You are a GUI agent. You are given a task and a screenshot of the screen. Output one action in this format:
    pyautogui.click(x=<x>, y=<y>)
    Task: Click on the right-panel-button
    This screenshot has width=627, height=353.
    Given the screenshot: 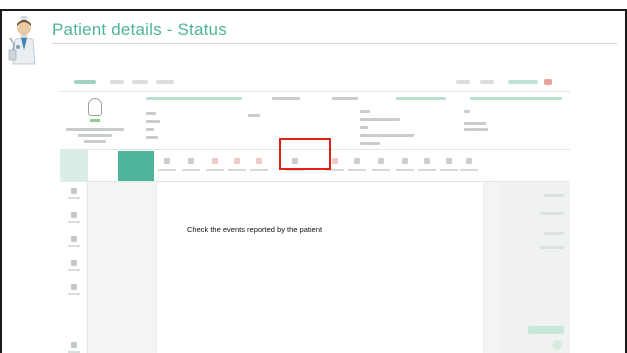 What is the action you would take?
    pyautogui.click(x=546, y=330)
    